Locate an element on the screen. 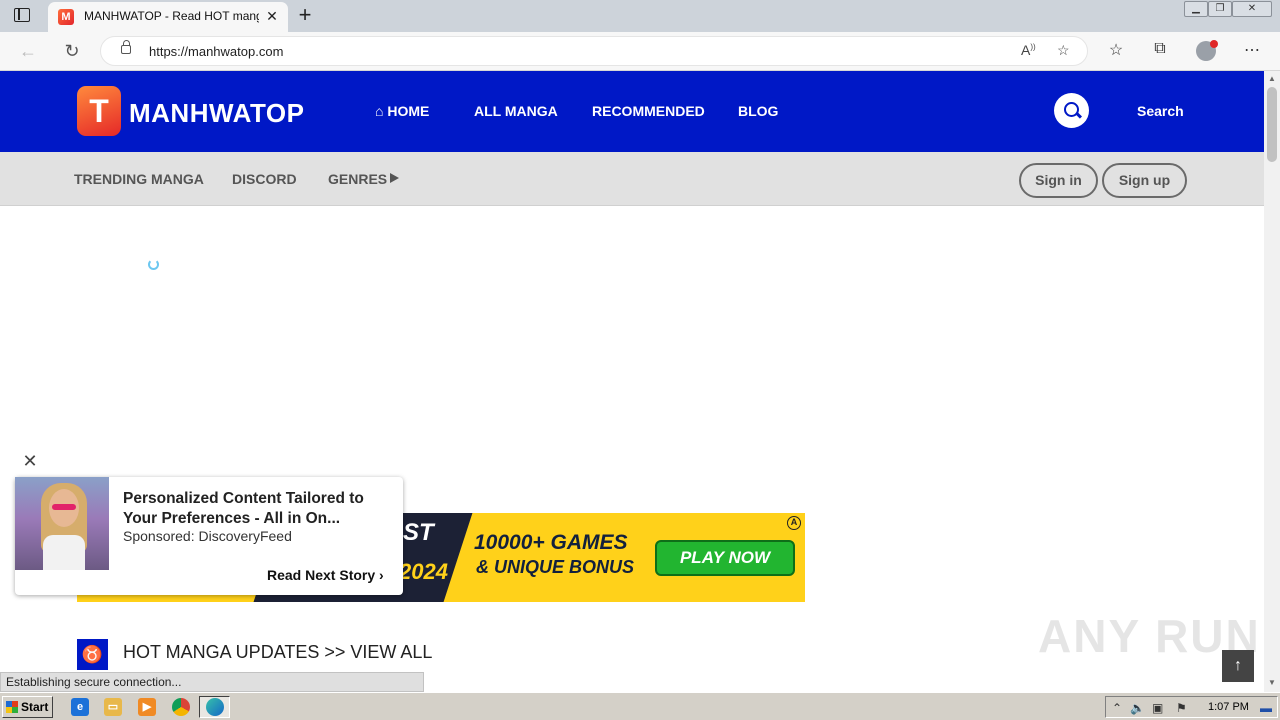 This screenshot has width=1280, height=720. trending-manga-link: TRENDING MANGA is located at coordinates (139, 179).